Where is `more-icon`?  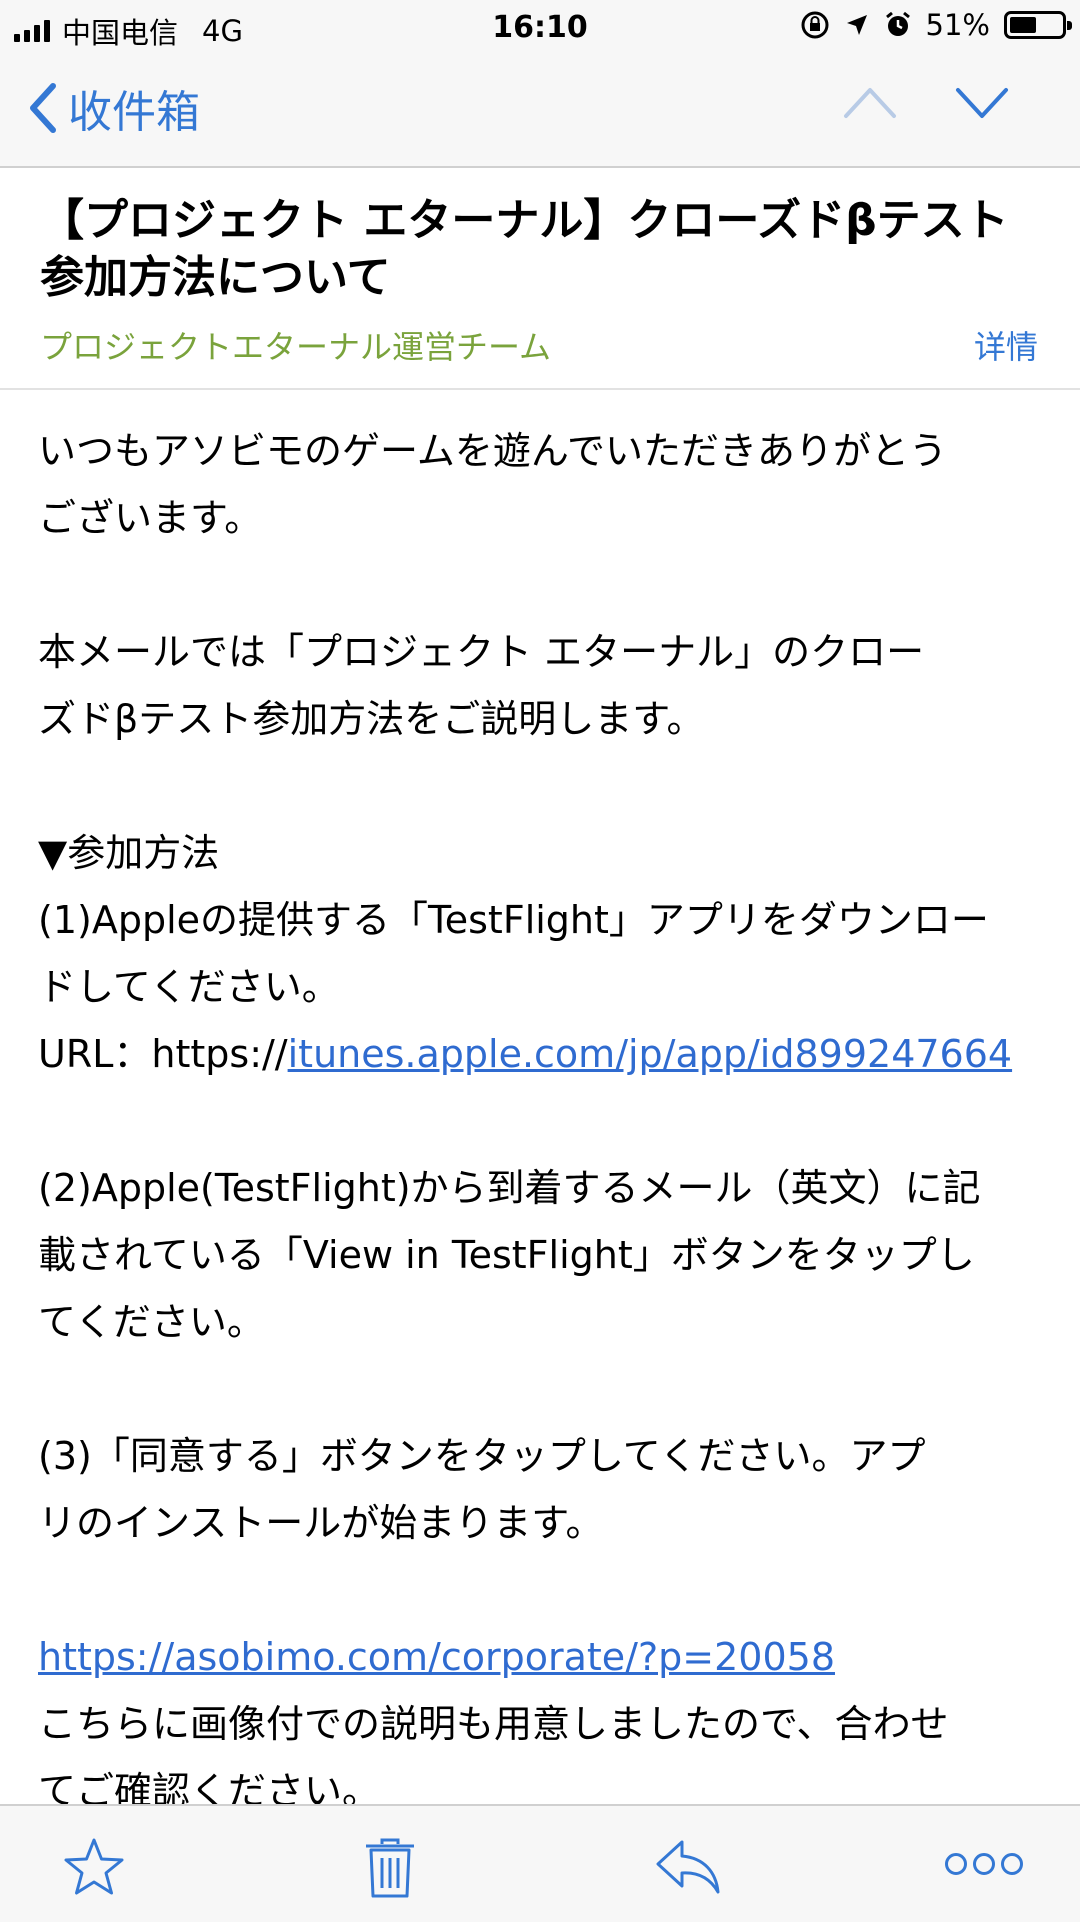 more-icon is located at coordinates (984, 1864).